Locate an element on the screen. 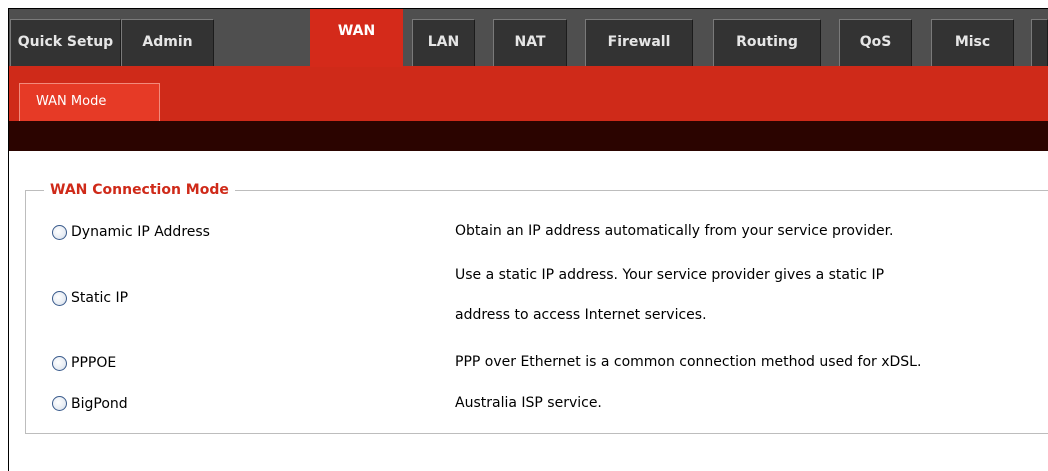 This screenshot has width=1048, height=471. tab-qos: QoS is located at coordinates (875, 42).